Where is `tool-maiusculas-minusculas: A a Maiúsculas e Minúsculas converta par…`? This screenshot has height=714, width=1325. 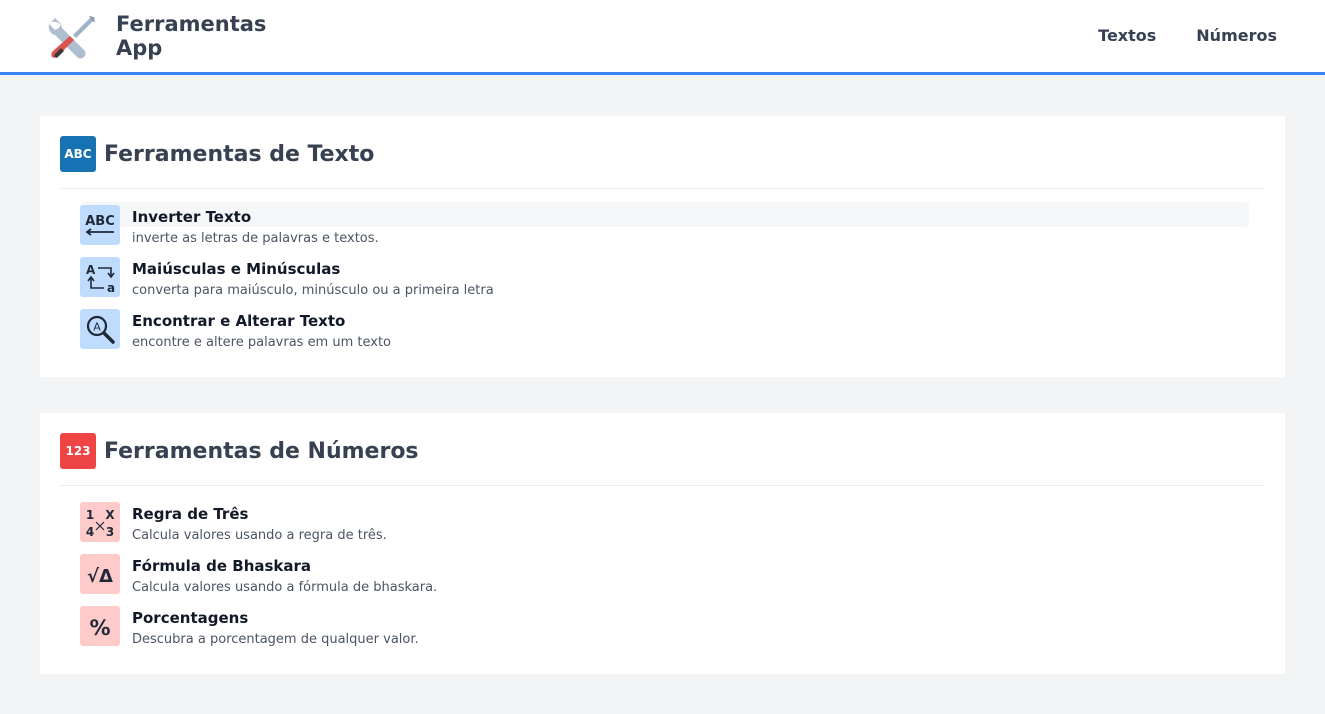
tool-maiusculas-minusculas: A a Maiúsculas e Minúsculas converta par… is located at coordinates (664, 280).